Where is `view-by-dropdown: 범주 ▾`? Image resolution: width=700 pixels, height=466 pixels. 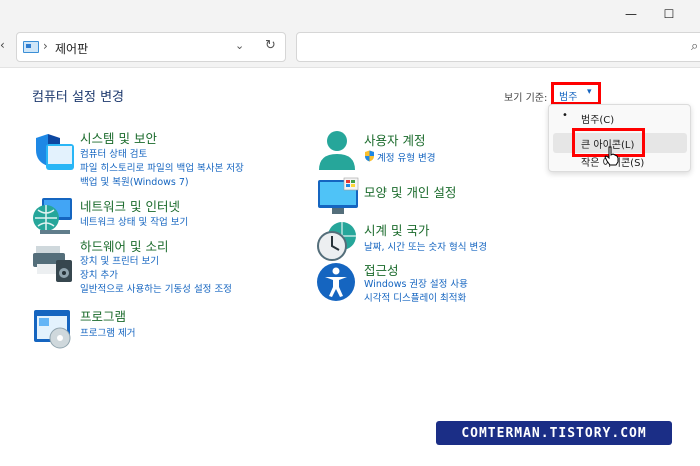 view-by-dropdown: 범주 ▾ is located at coordinates (576, 93).